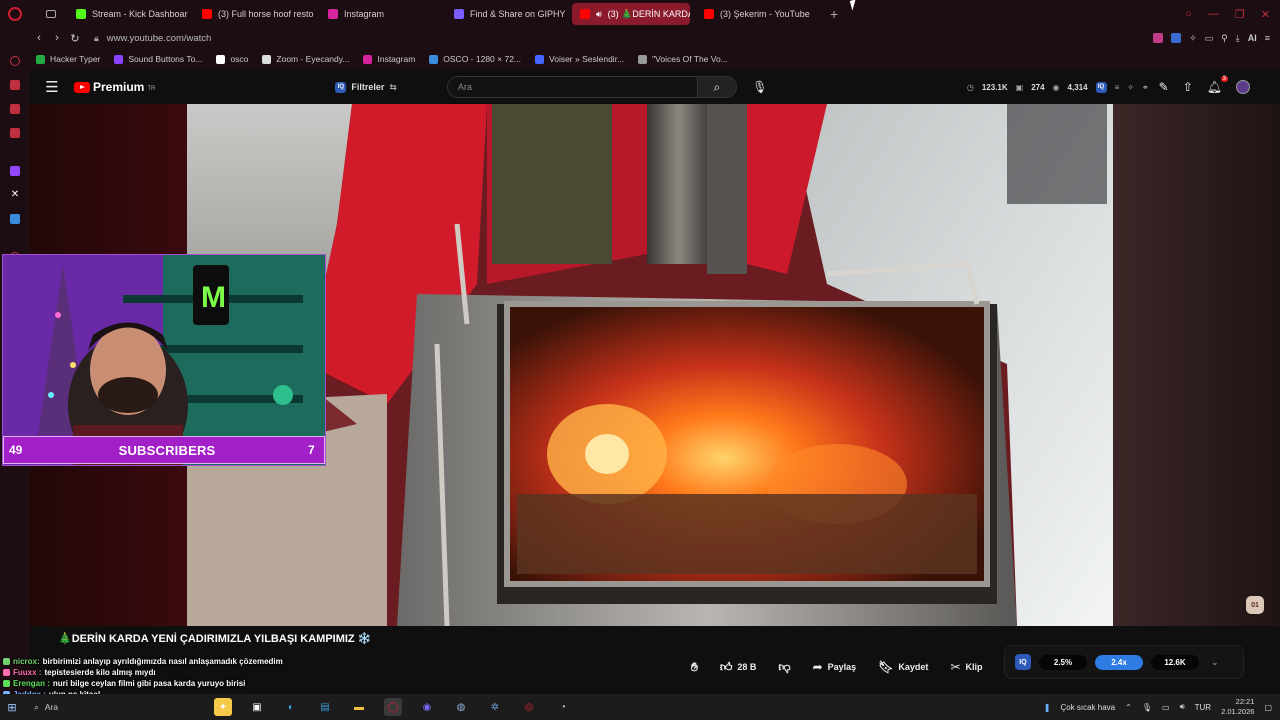 This screenshot has height=720, width=1280. Describe the element at coordinates (1188, 14) in the screenshot. I see `search-tabs-icon: ○` at that location.